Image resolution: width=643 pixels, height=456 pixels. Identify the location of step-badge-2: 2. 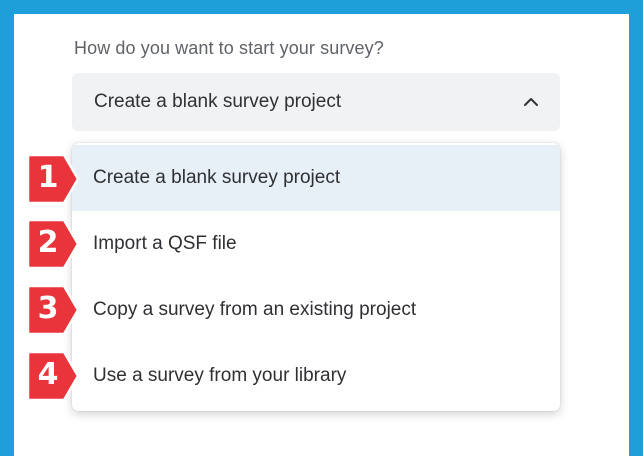
(54, 246).